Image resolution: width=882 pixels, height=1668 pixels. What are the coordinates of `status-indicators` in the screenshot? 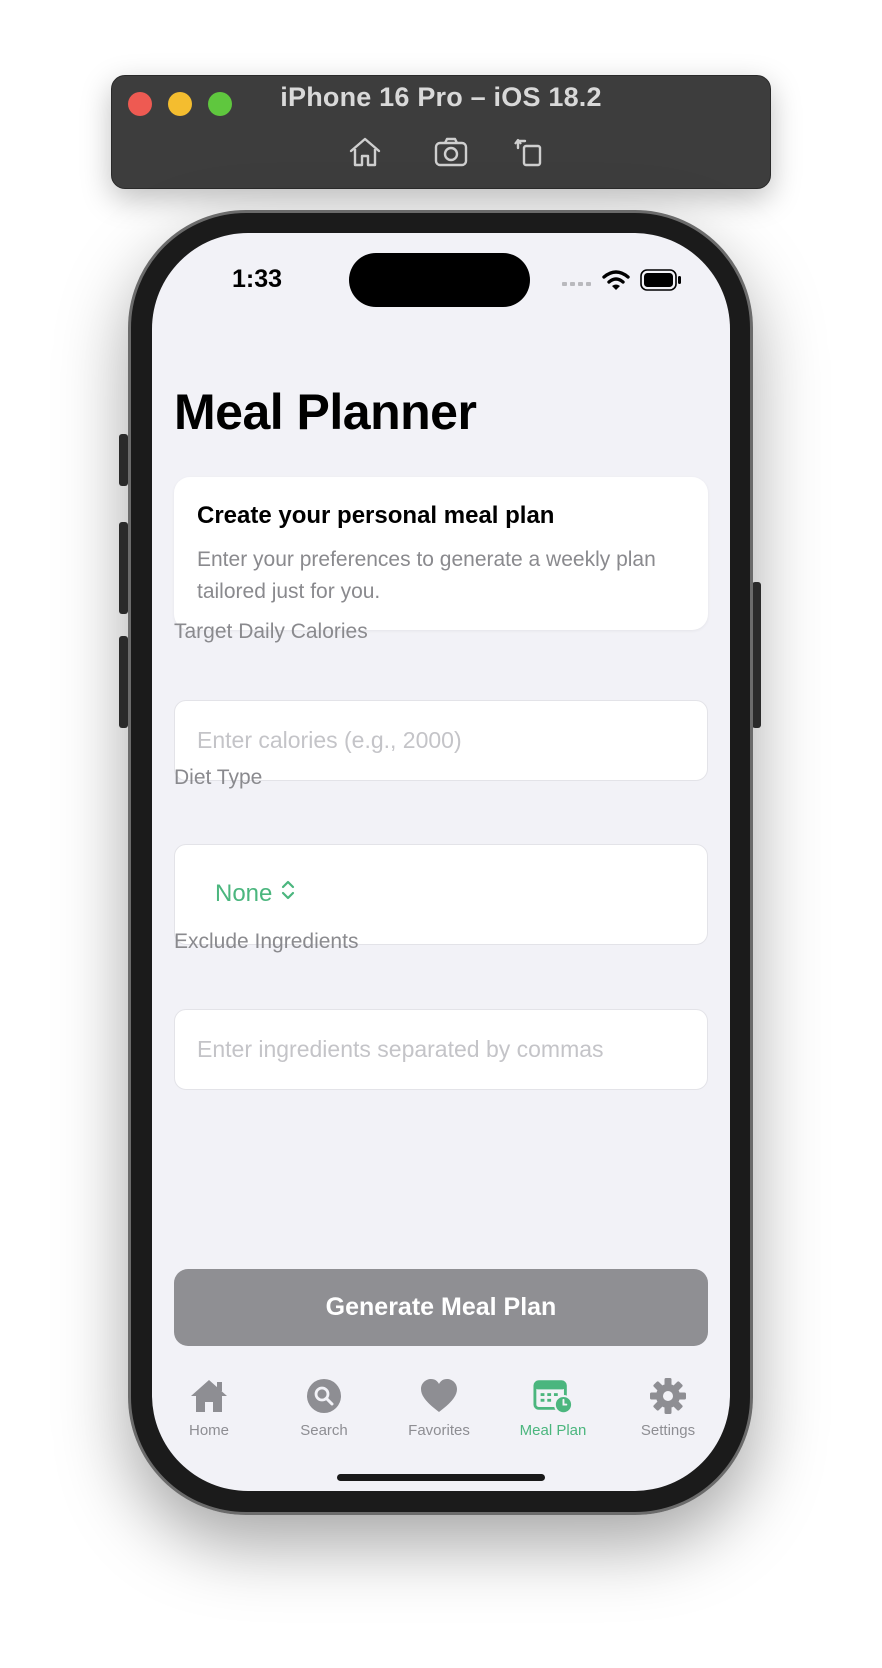 It's located at (622, 282).